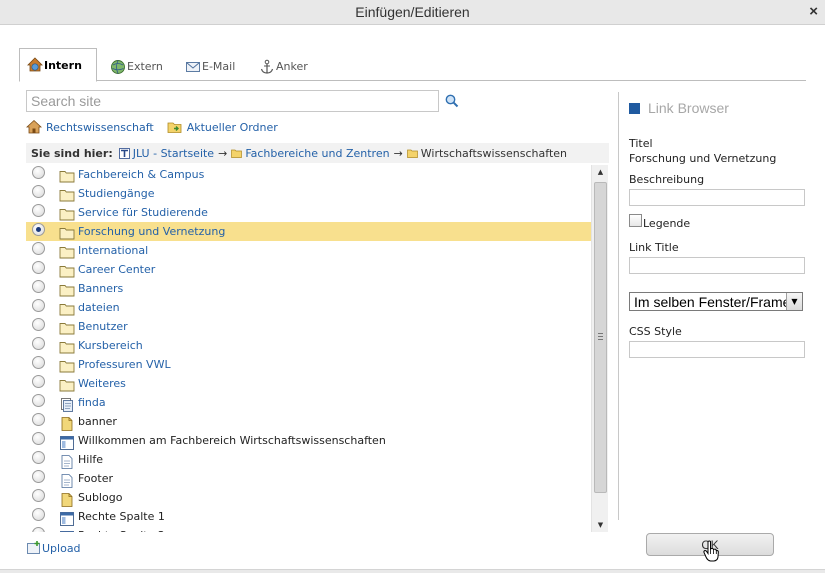 The image size is (825, 573). Describe the element at coordinates (309, 345) in the screenshot. I see `list-item: Kursbereich` at that location.